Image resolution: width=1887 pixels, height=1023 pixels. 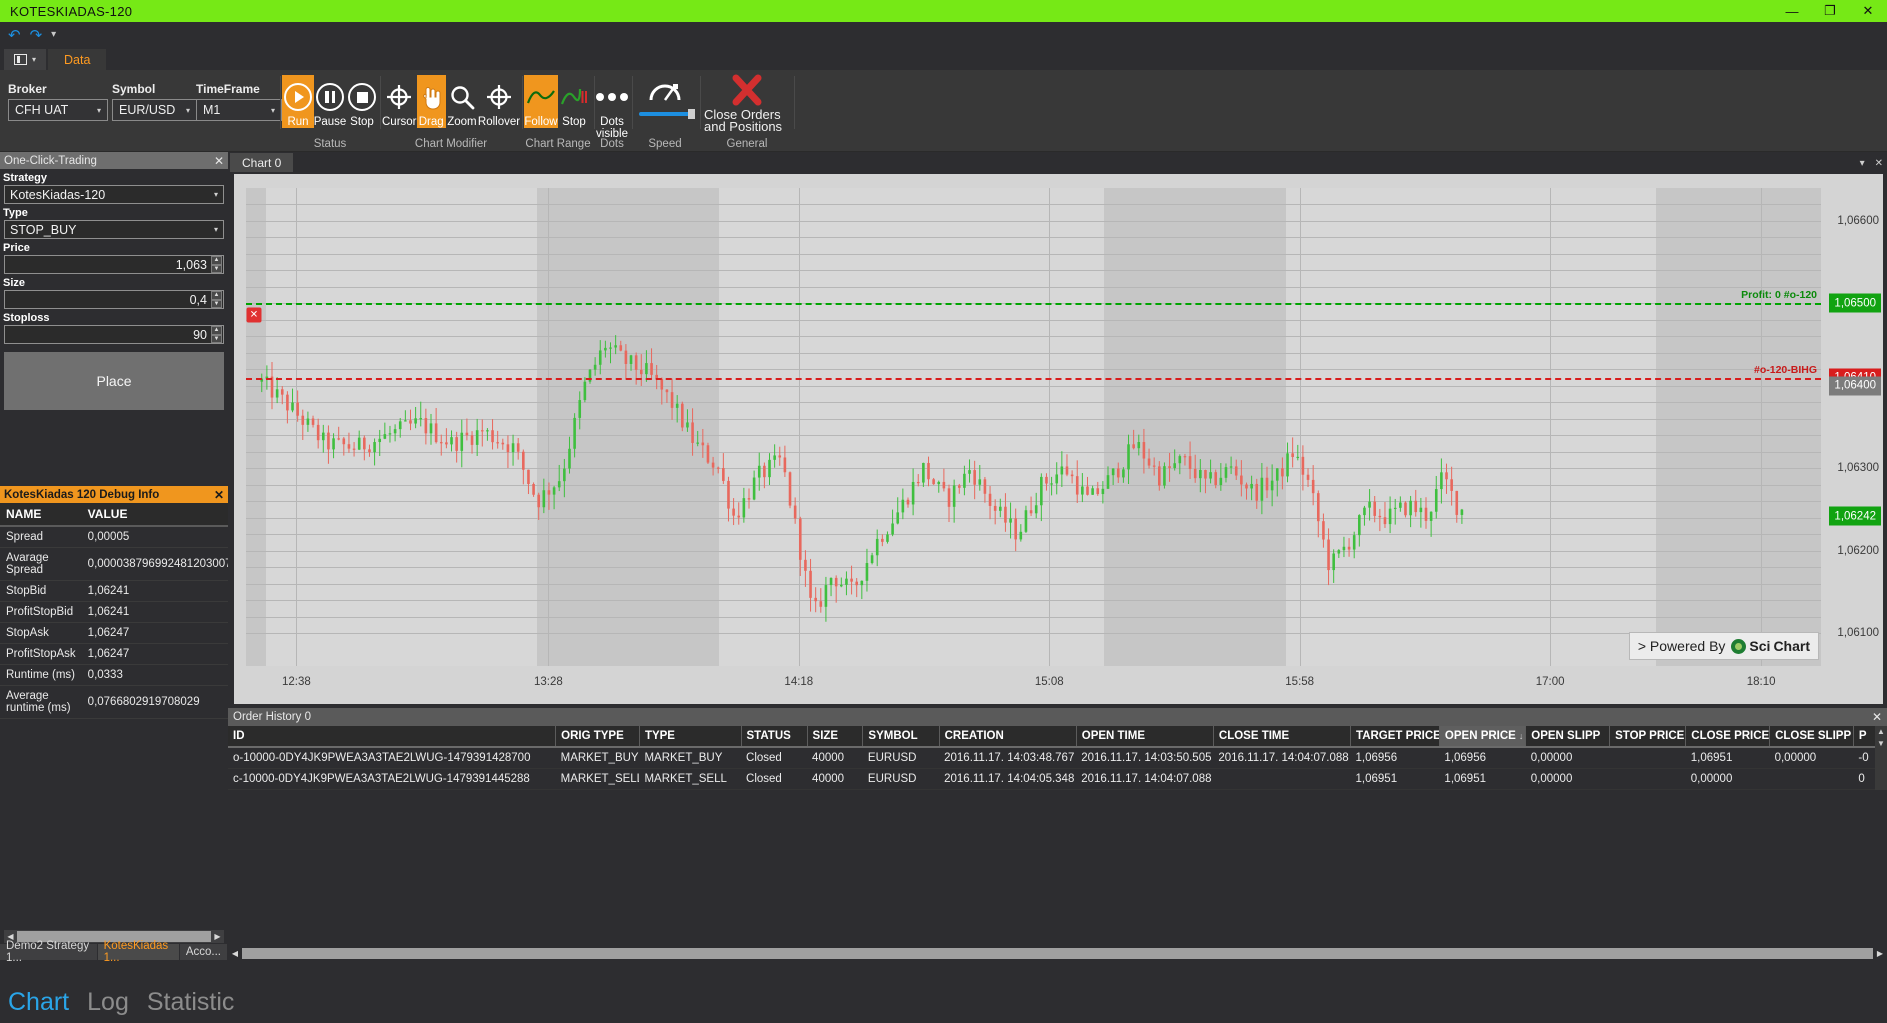 What do you see at coordinates (901, 737) in the screenshot?
I see `column-header-symbol: SYMBOL` at bounding box center [901, 737].